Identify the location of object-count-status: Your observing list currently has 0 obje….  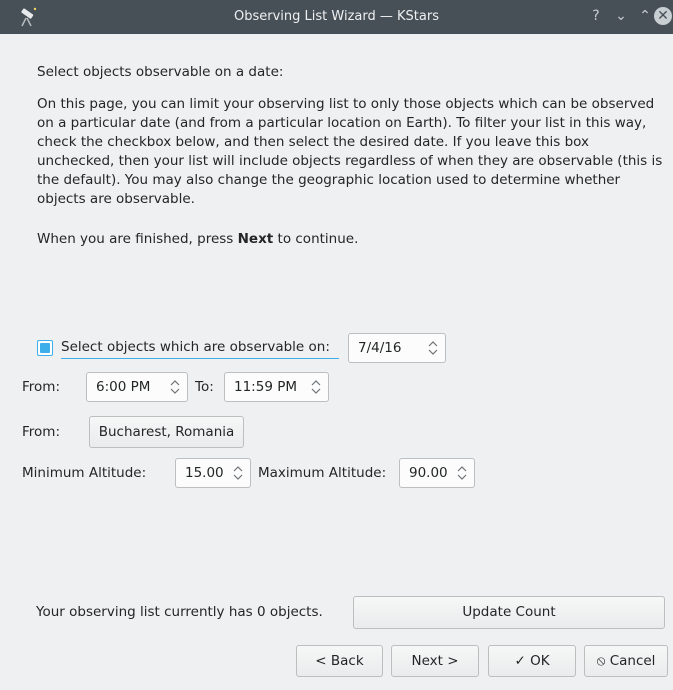
(179, 612).